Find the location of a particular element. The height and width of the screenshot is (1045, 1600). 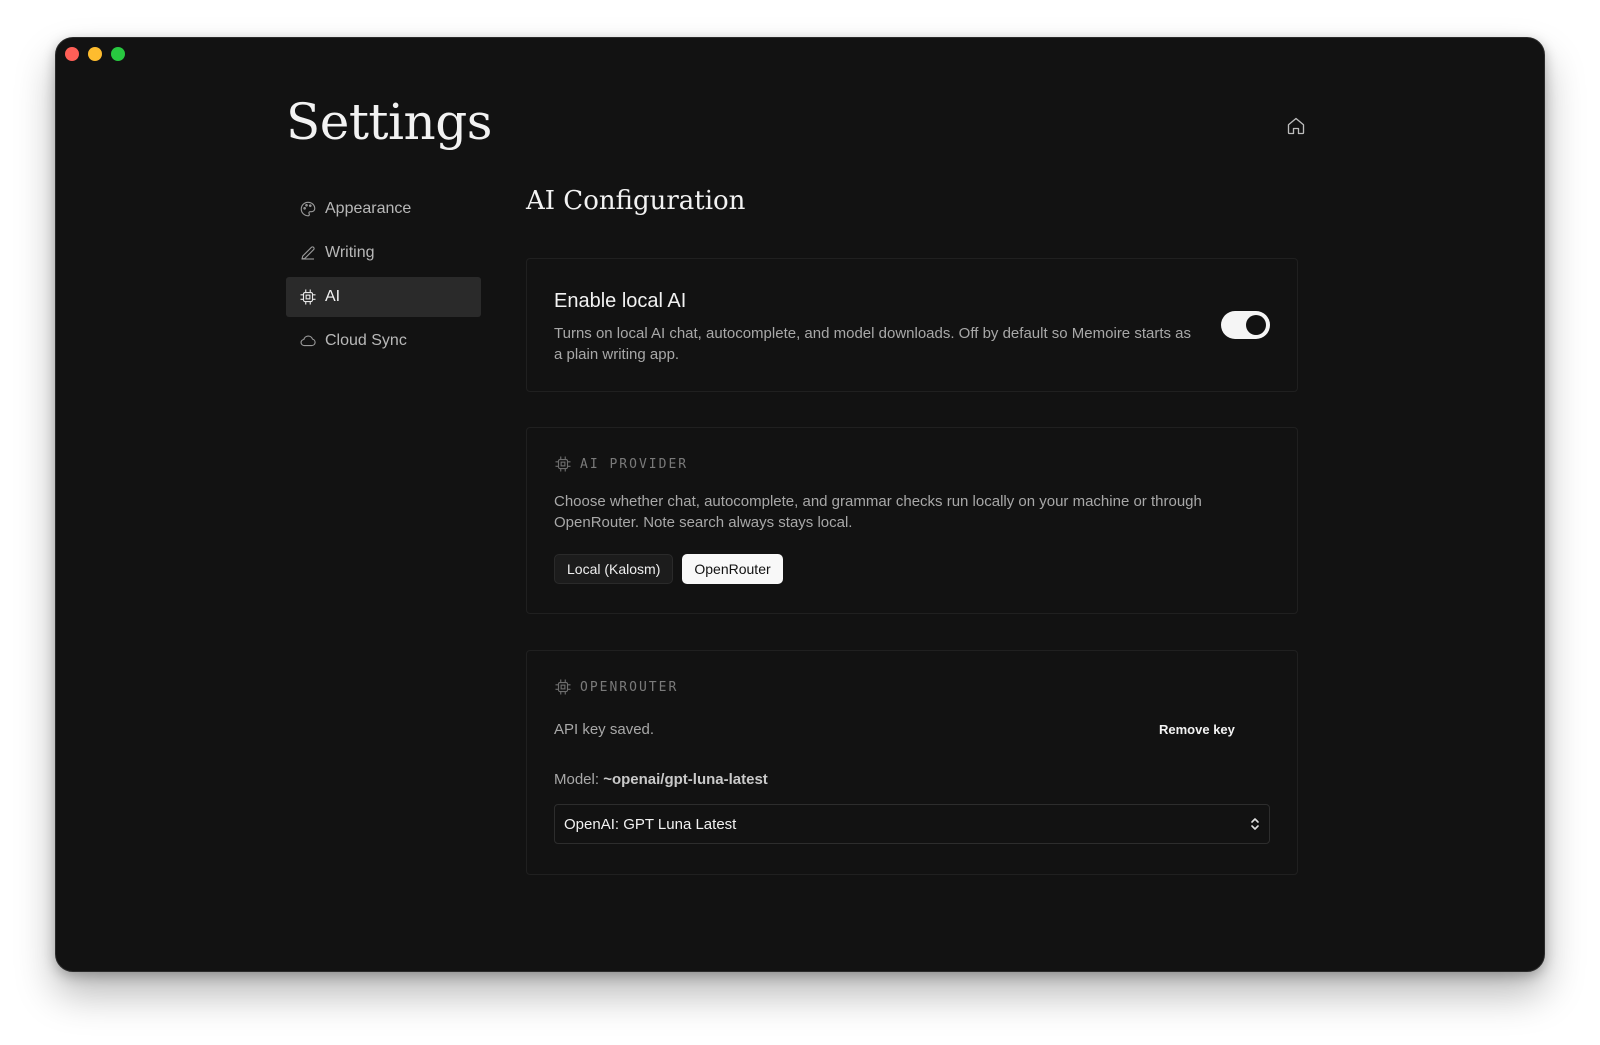

local-ai-title: Enable local AI is located at coordinates (620, 301).